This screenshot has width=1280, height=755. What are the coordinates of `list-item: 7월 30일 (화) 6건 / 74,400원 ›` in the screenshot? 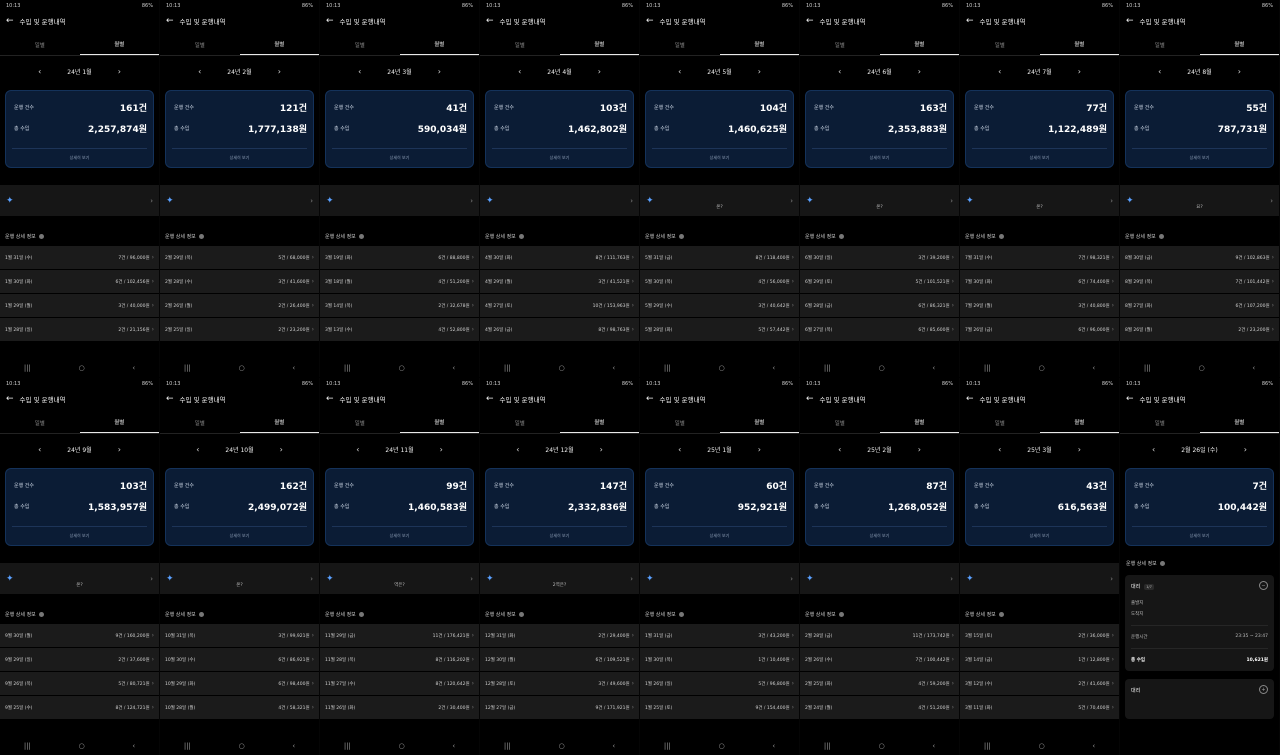 It's located at (1039, 281).